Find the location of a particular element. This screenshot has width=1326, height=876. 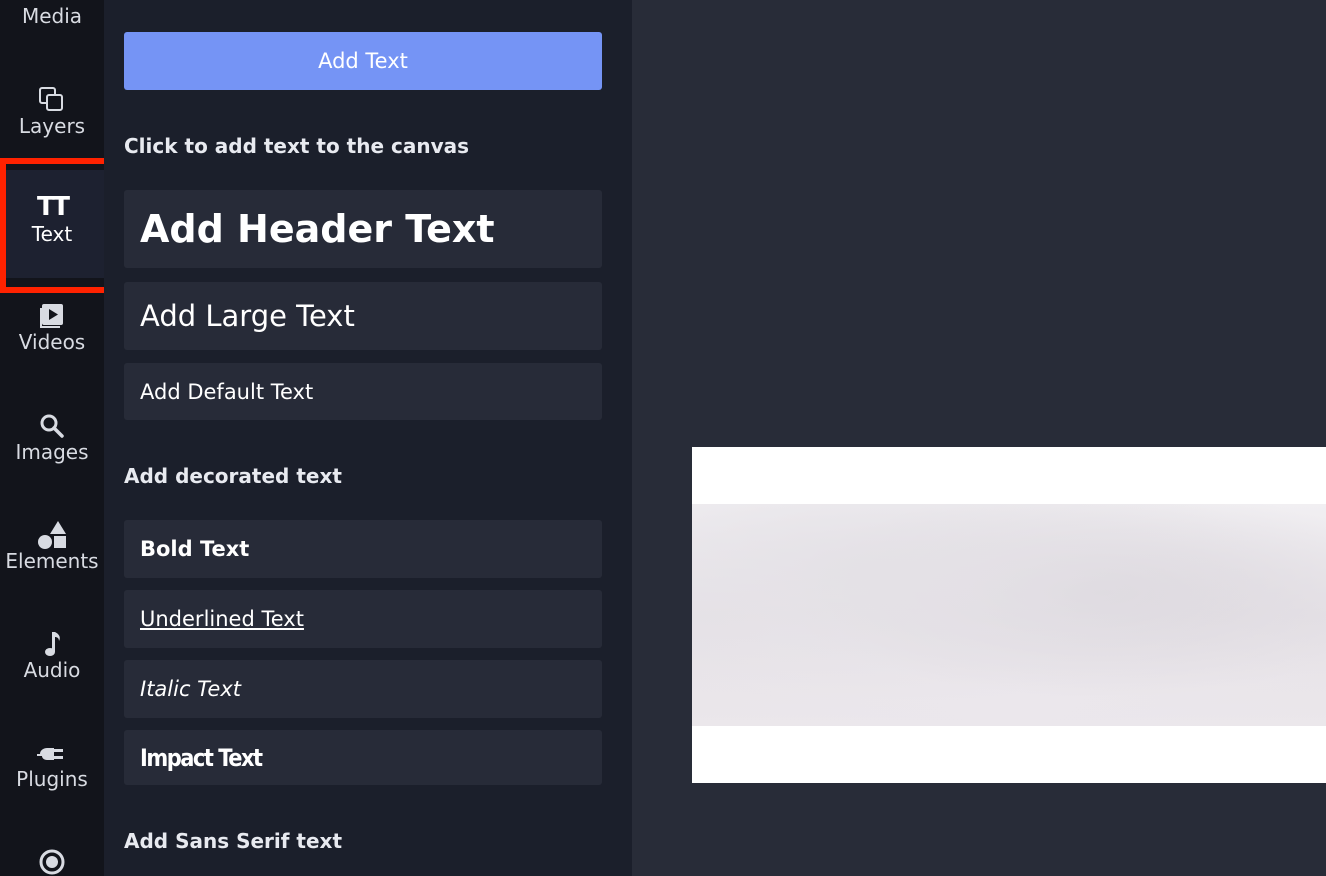

add-text-button: Add Text is located at coordinates (363, 61).